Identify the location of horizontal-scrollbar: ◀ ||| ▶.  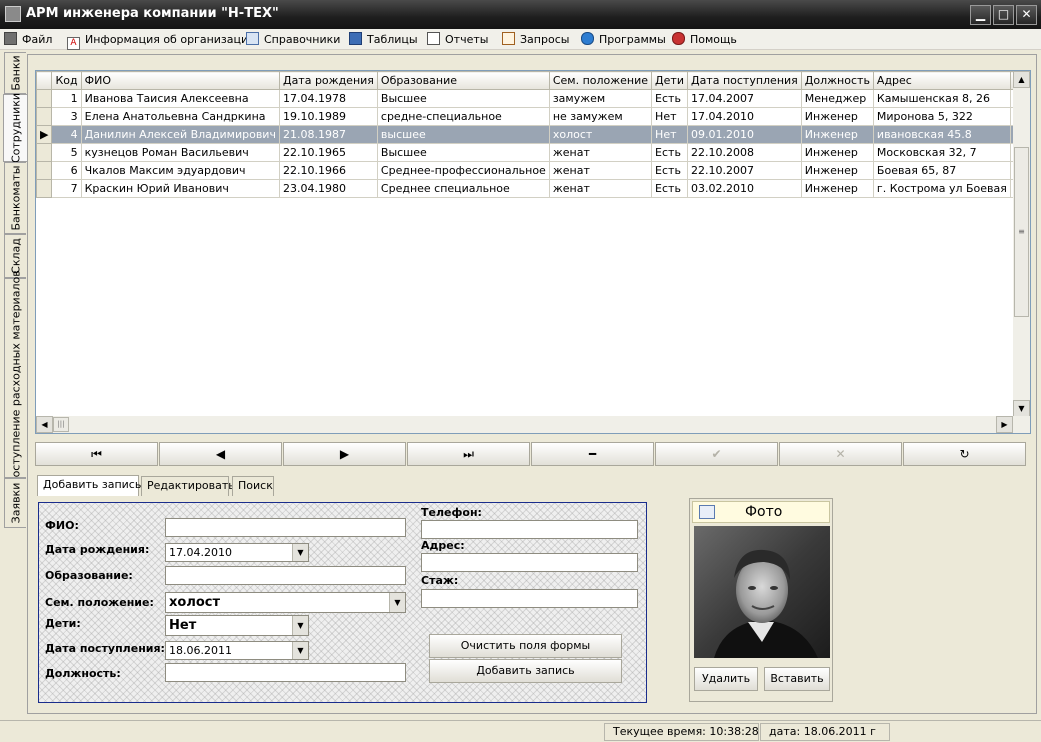
(533, 424).